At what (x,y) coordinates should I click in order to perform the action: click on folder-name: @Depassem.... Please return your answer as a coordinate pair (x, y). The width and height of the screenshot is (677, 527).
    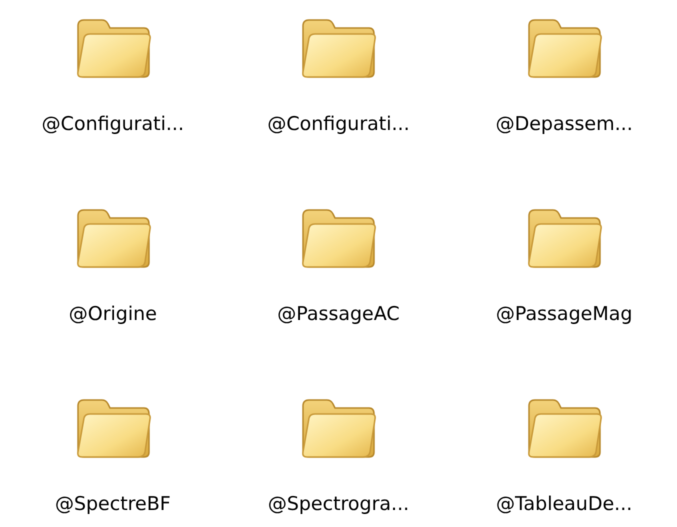
    Looking at the image, I should click on (564, 124).